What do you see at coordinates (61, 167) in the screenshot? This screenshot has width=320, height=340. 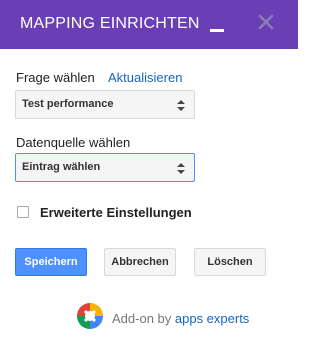 I see `datasource-select-value: Eintrag wählen` at bounding box center [61, 167].